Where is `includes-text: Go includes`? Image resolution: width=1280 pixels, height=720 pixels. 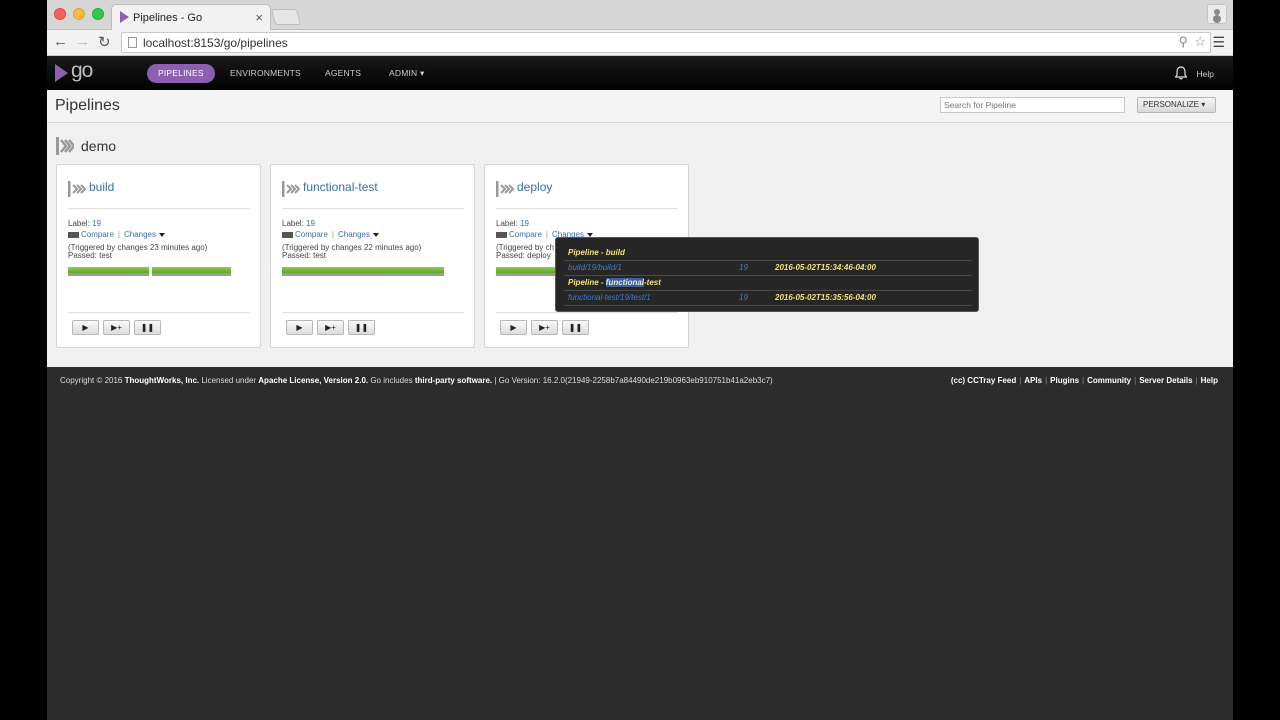
includes-text: Go includes is located at coordinates (391, 380).